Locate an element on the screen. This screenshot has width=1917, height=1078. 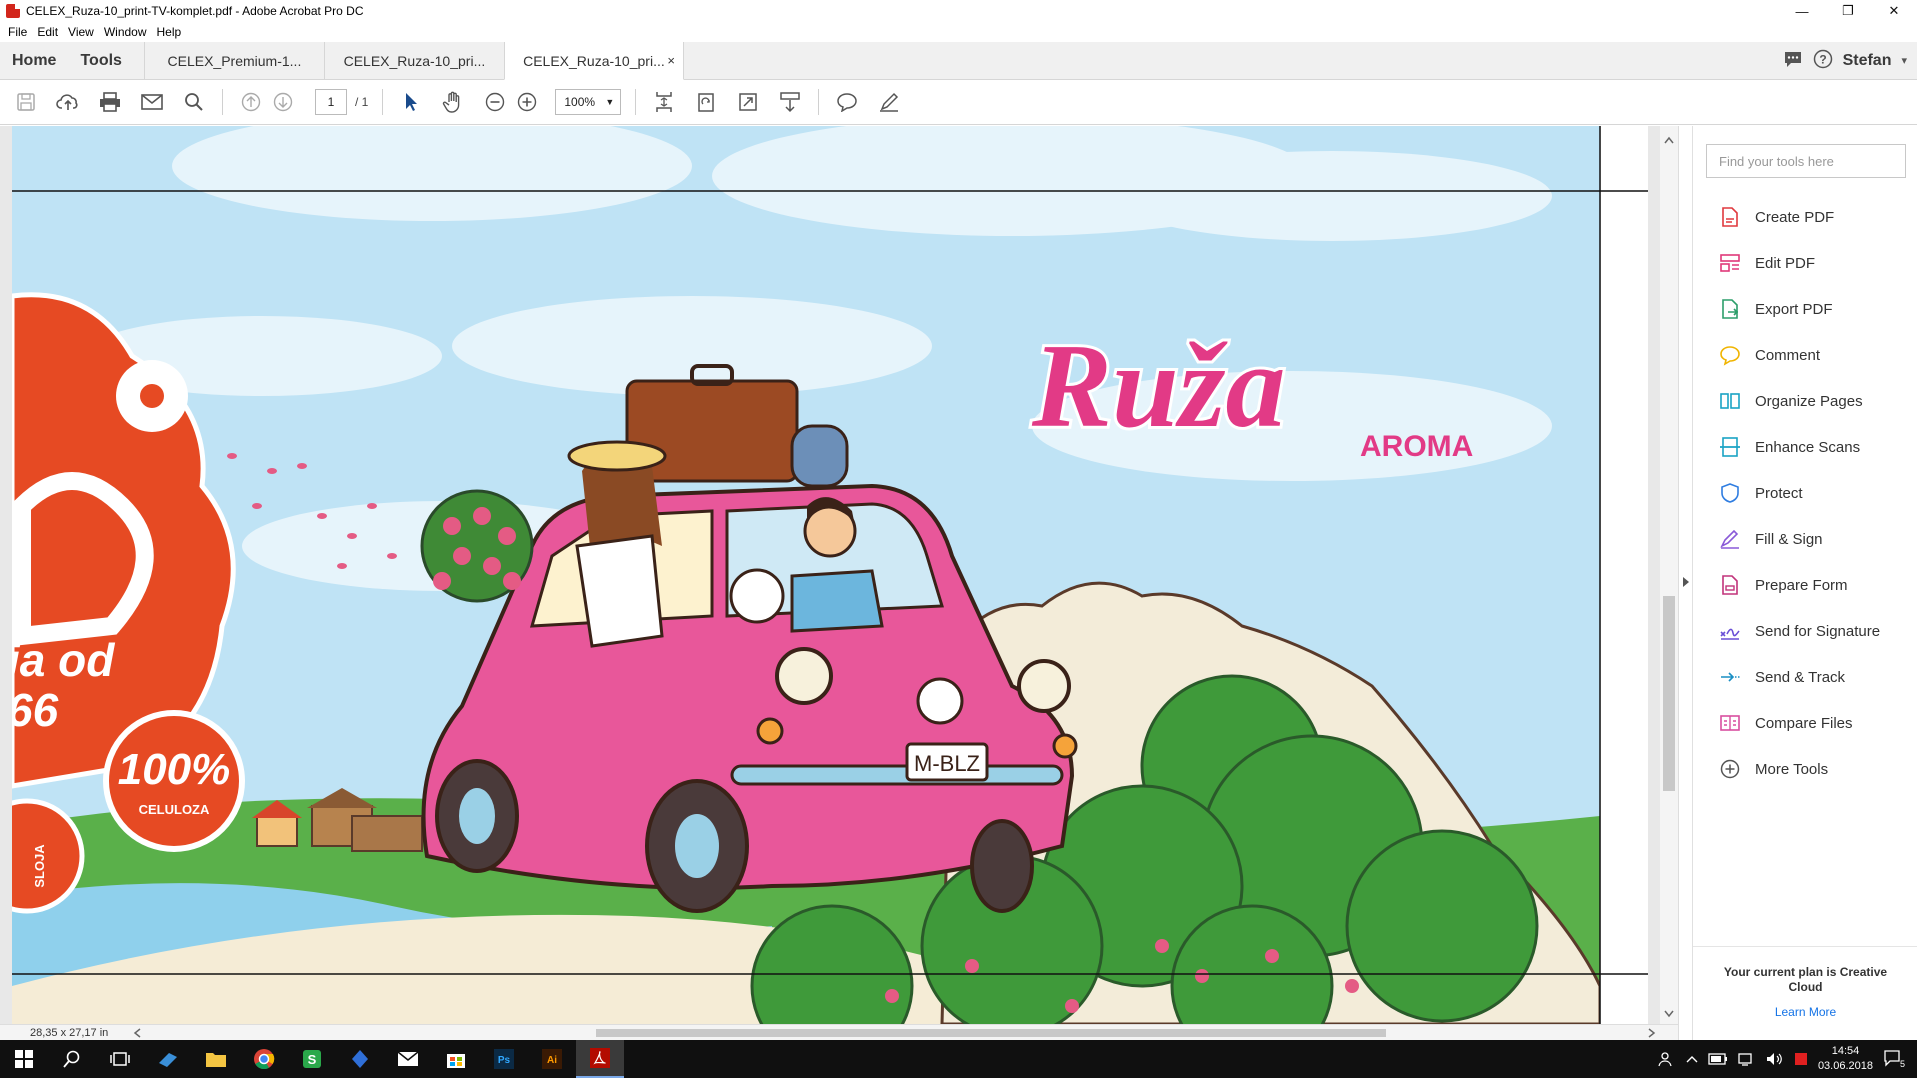
more-tools-icon is located at coordinates (1730, 769).